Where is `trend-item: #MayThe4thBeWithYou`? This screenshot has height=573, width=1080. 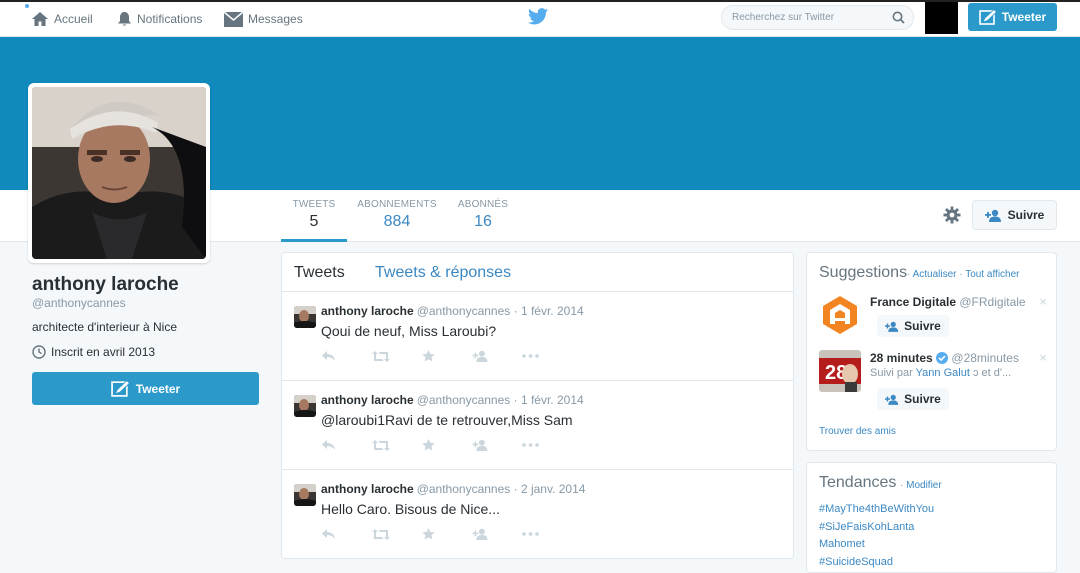
trend-item: #MayThe4thBeWithYou is located at coordinates (876, 510).